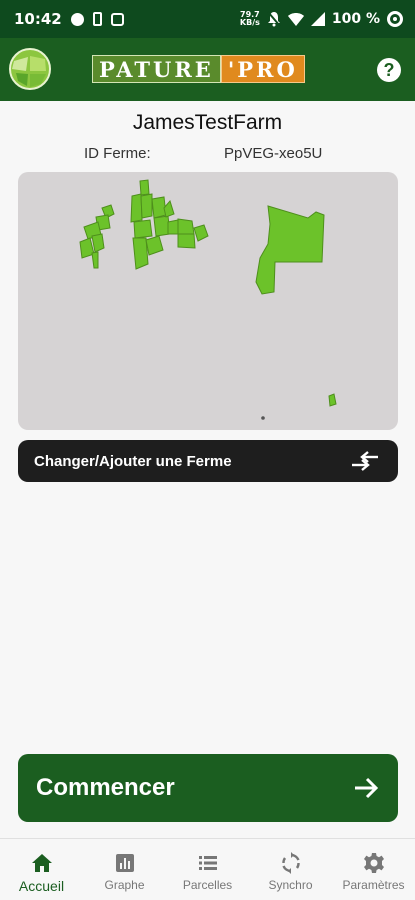 This screenshot has height=900, width=415. What do you see at coordinates (117, 19) in the screenshot?
I see `image-notification-icon` at bounding box center [117, 19].